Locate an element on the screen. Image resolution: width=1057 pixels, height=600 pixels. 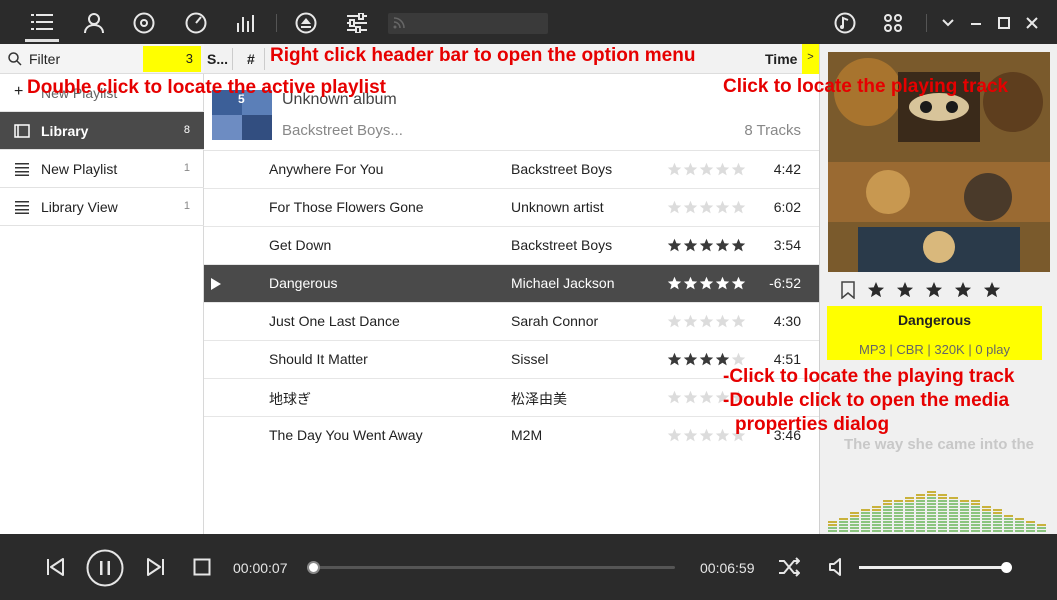
user-icon is located at coordinates (94, 23).